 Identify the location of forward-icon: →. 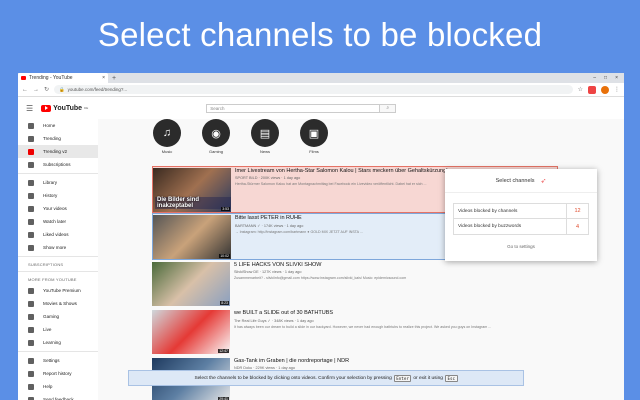
(36, 90).